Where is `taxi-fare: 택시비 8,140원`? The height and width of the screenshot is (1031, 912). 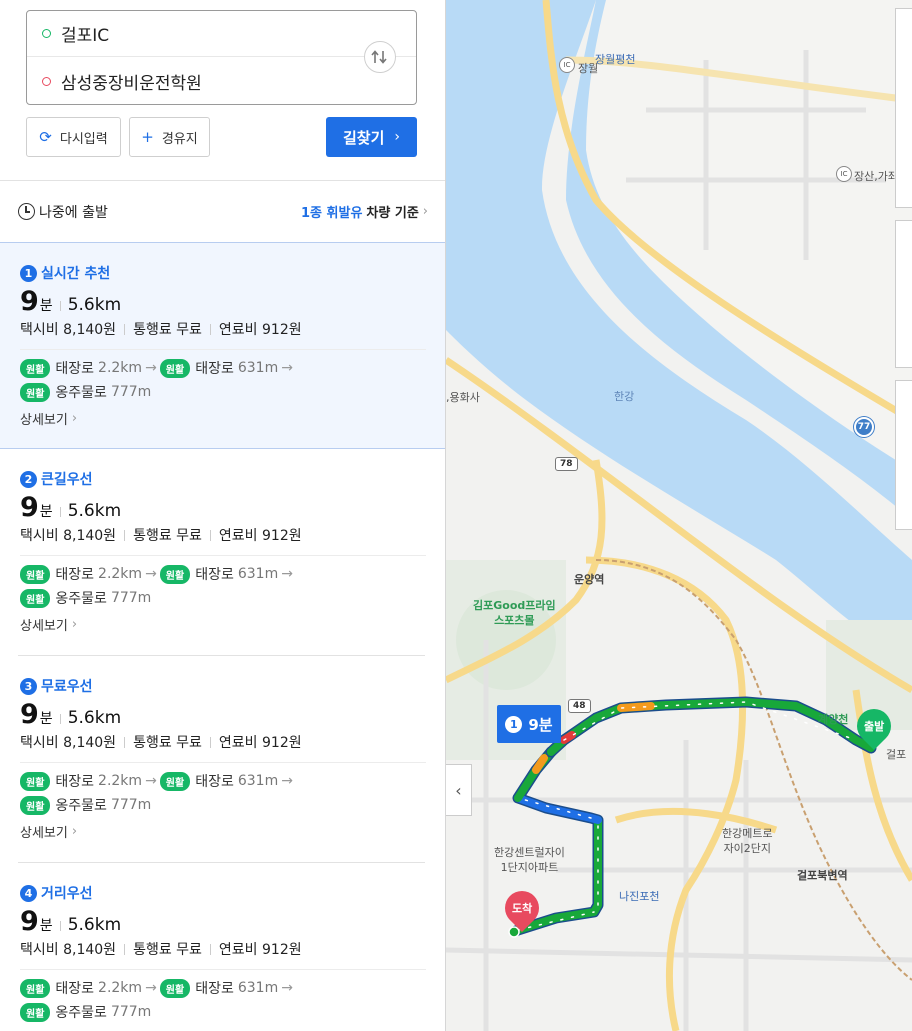 taxi-fare: 택시비 8,140원 is located at coordinates (68, 950).